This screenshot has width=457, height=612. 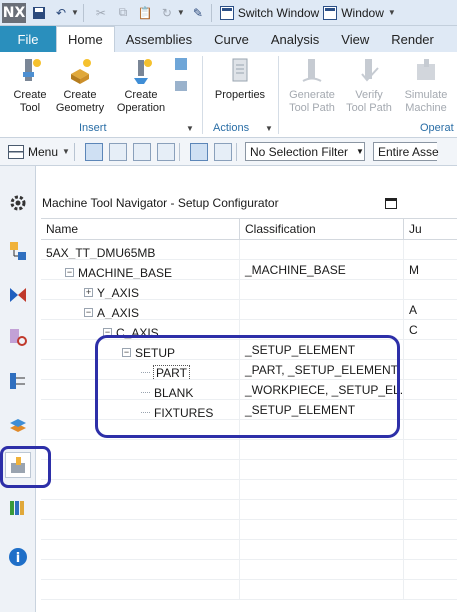 I want to click on annotation-highlight-navigator-tab, so click(x=25, y=467).